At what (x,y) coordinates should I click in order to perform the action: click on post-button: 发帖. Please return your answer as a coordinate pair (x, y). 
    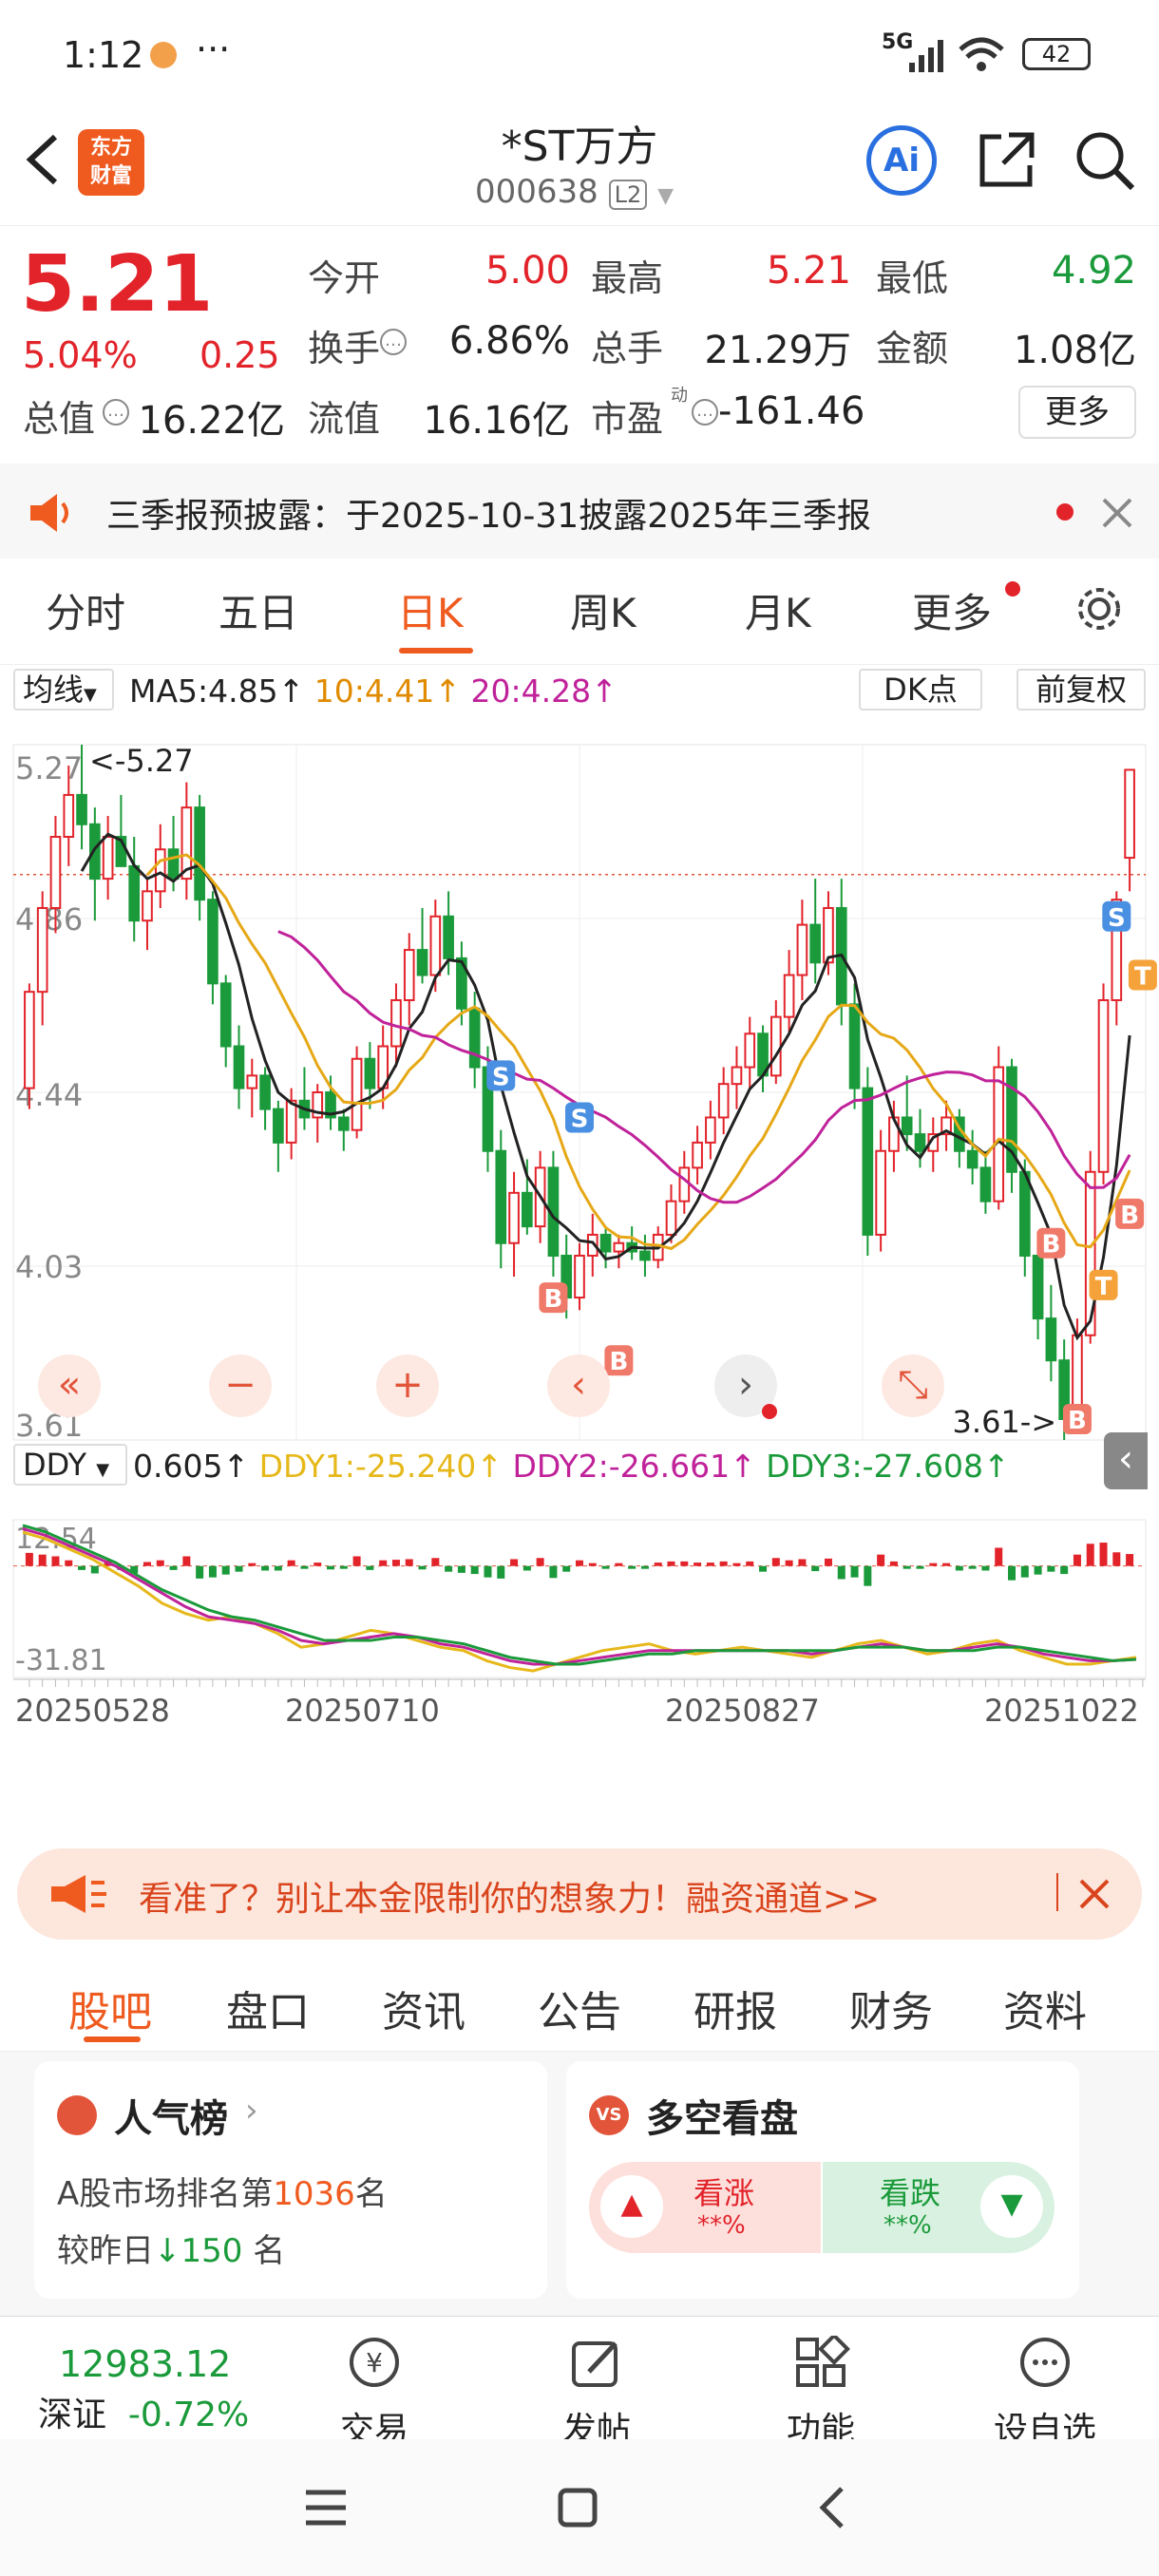
    Looking at the image, I should click on (597, 2394).